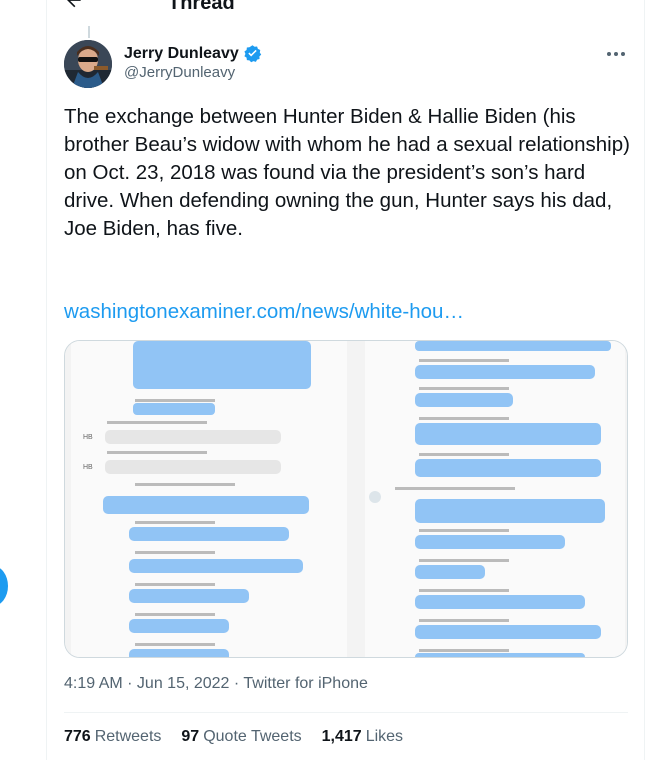 Image resolution: width=666 pixels, height=760 pixels. What do you see at coordinates (128, 736) in the screenshot?
I see `retweets-label: Retweets` at bounding box center [128, 736].